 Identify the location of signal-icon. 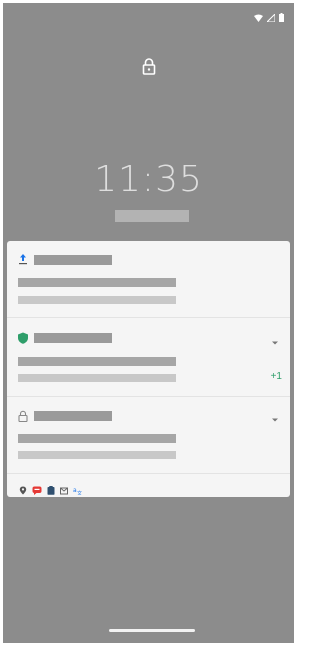
(270, 18).